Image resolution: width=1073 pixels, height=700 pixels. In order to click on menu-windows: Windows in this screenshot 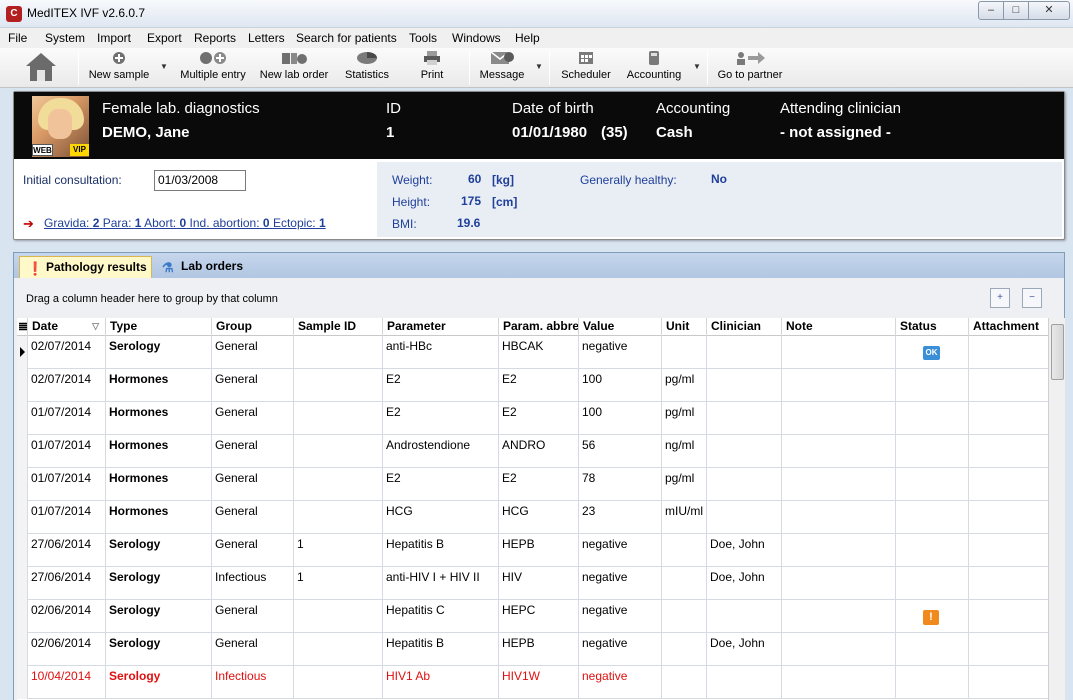, I will do `click(476, 38)`.